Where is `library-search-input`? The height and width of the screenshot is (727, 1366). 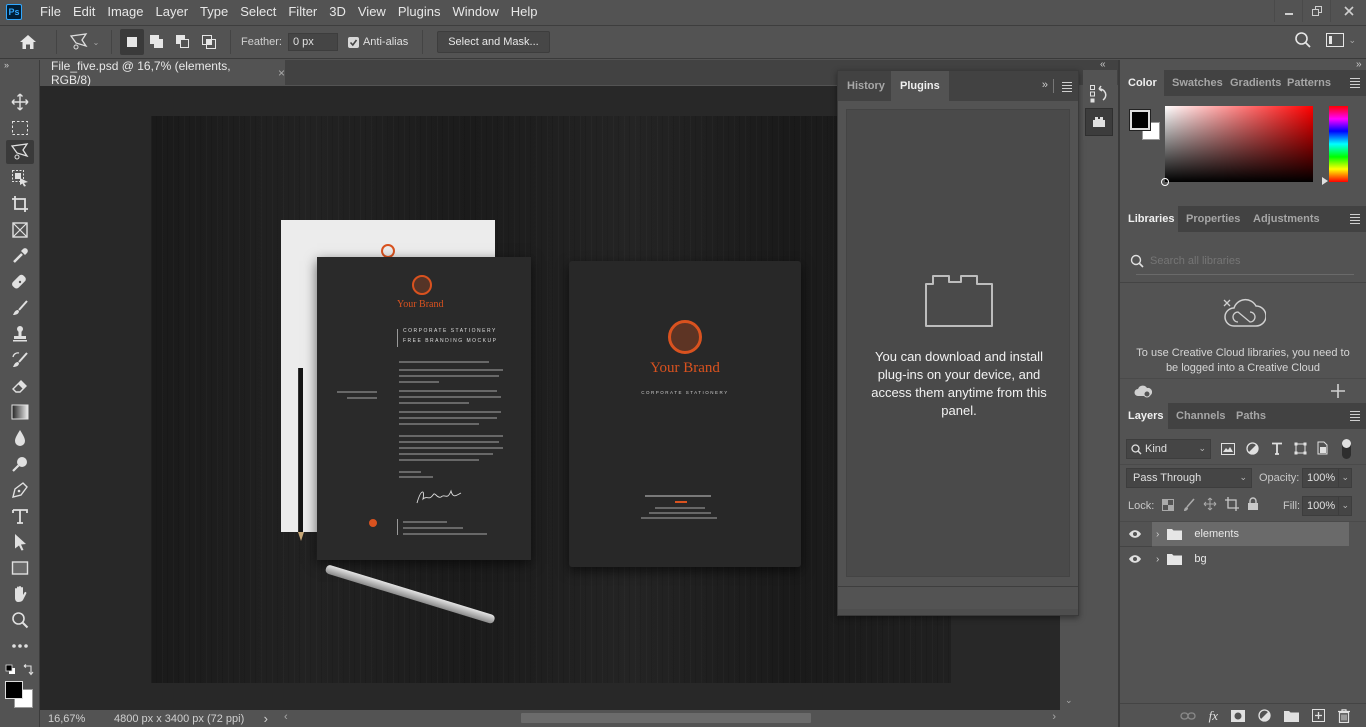 library-search-input is located at coordinates (1248, 261).